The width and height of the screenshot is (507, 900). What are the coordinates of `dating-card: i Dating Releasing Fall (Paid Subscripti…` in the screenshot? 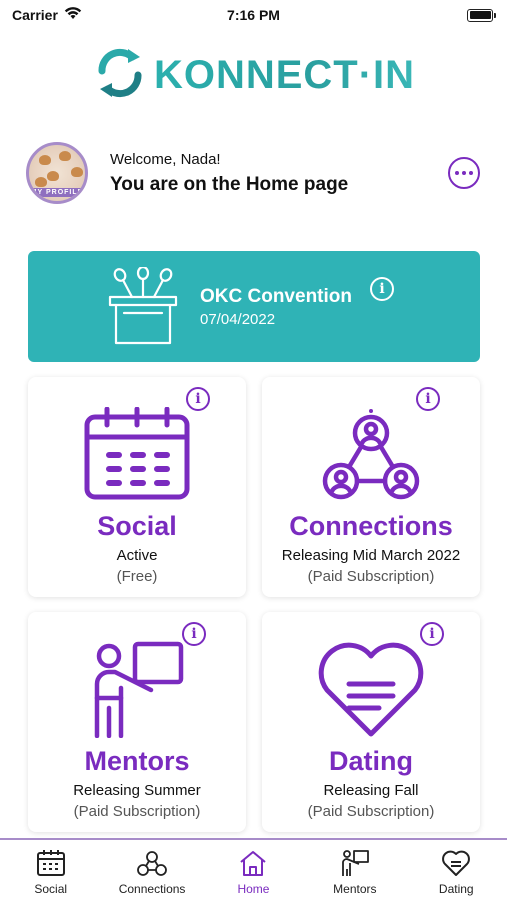 It's located at (371, 722).